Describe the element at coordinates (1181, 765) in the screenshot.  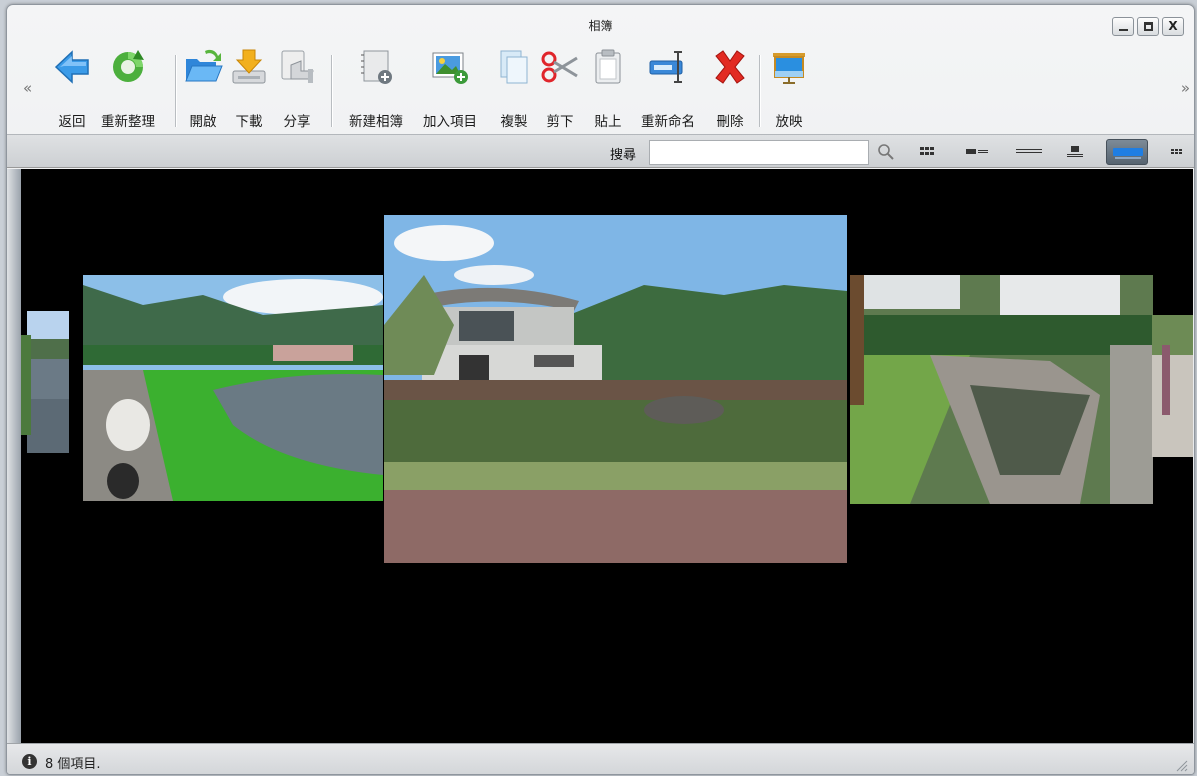
I see `resize-grip-icon` at that location.